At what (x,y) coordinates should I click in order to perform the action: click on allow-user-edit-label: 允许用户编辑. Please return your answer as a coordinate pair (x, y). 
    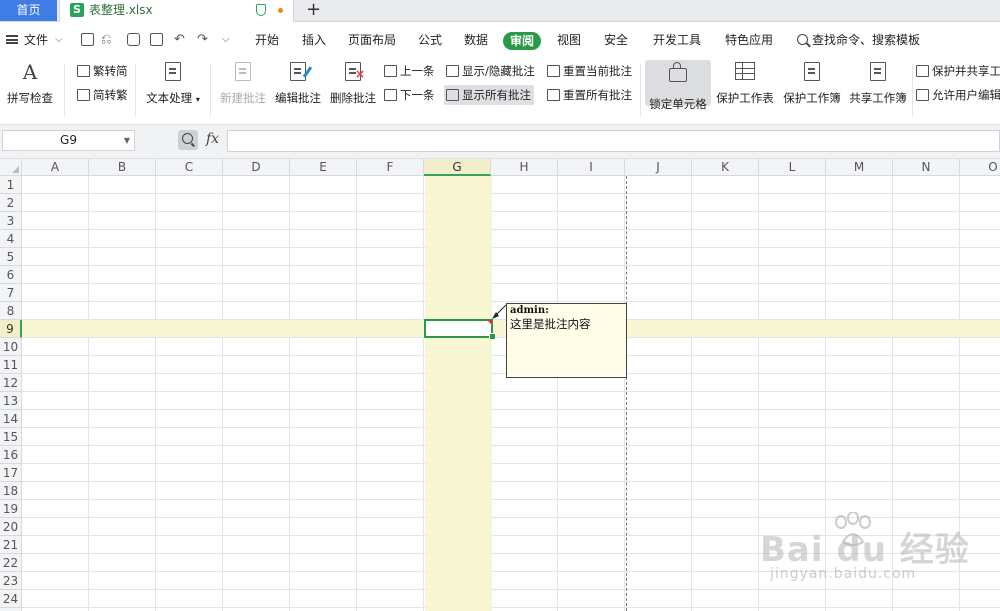
    Looking at the image, I should click on (966, 95).